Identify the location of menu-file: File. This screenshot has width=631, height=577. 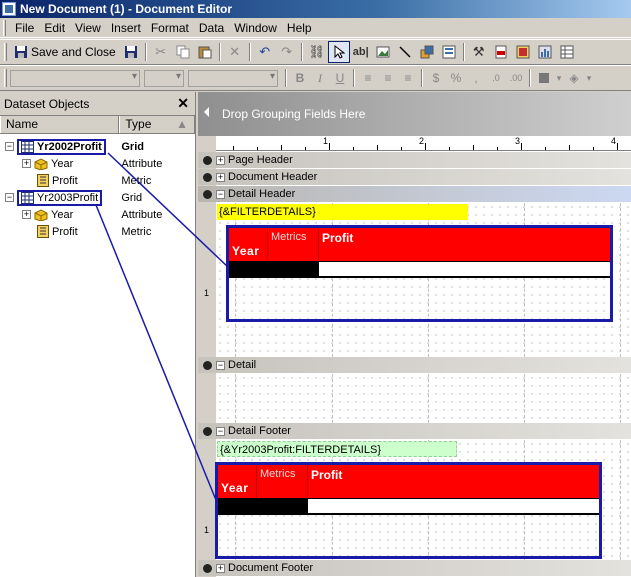
(24, 28).